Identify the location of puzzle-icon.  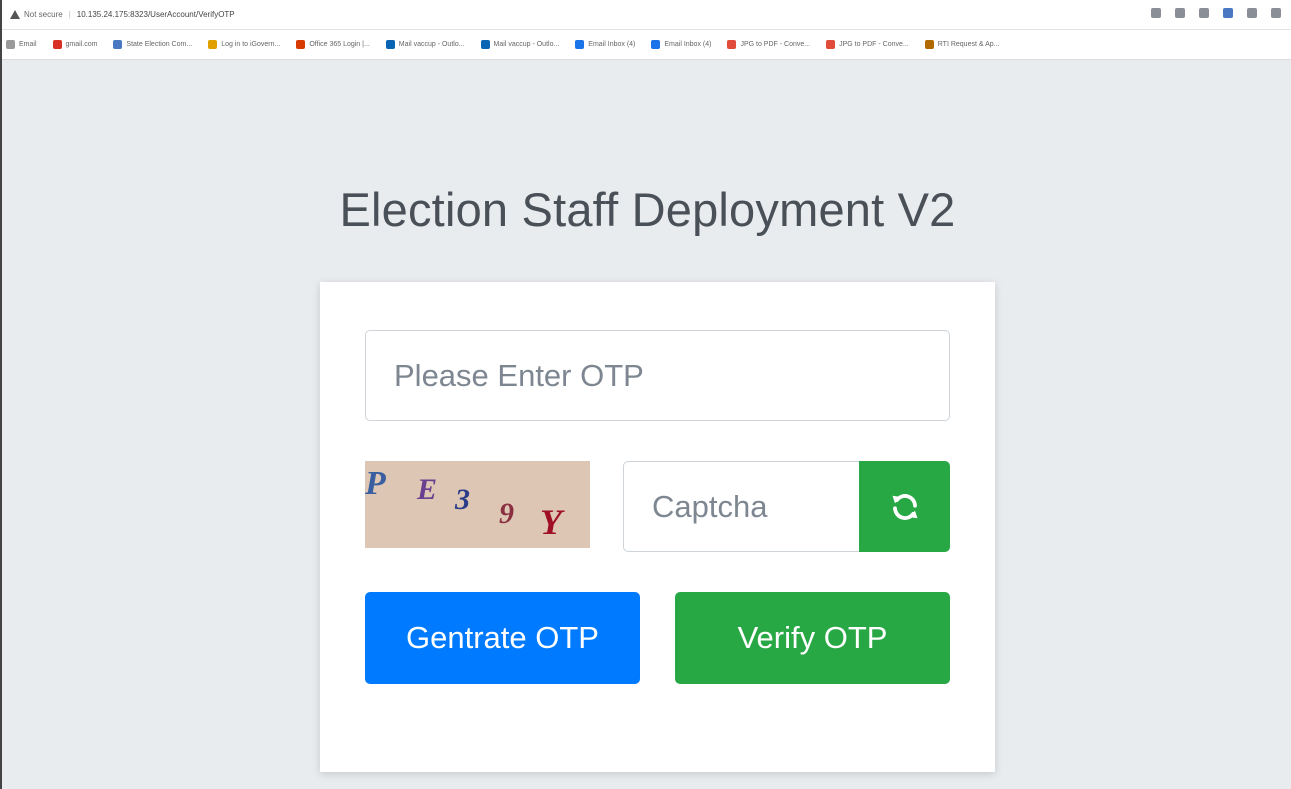
(1252, 13).